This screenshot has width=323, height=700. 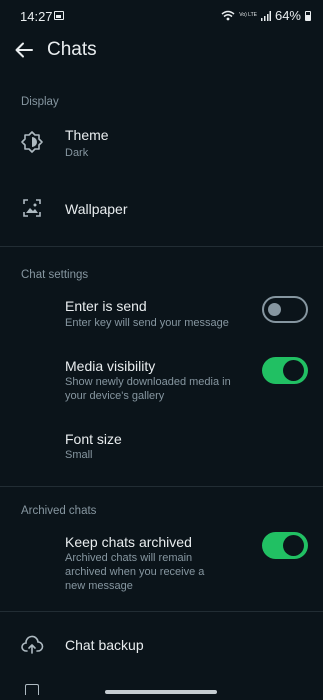 I want to click on section-header-archived-chats: Archived chats, so click(x=59, y=511).